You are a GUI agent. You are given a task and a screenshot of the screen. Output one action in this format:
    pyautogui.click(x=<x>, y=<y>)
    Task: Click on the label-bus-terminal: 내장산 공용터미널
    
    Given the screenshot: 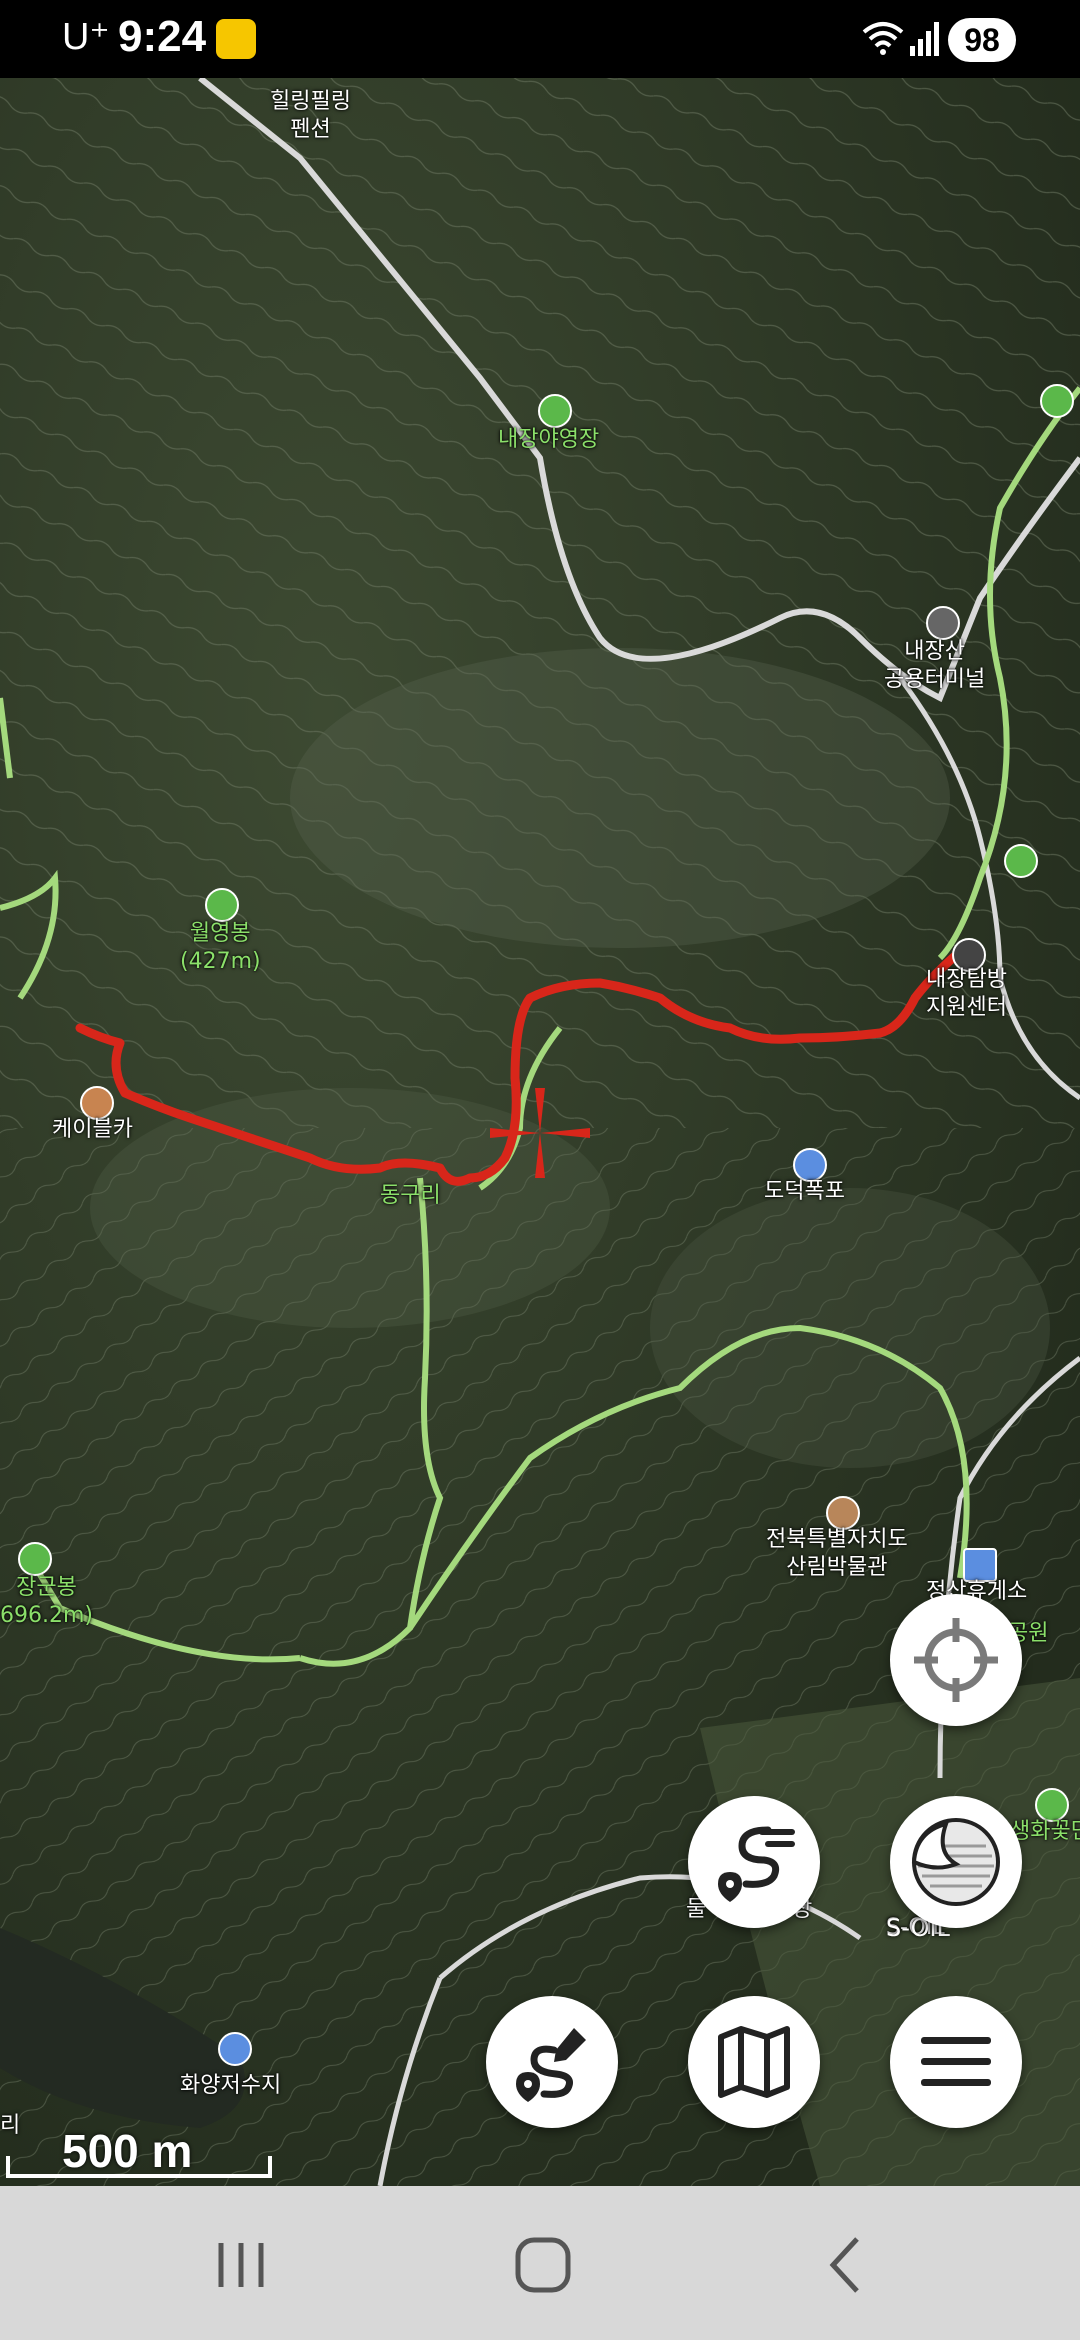 What is the action you would take?
    pyautogui.click(x=935, y=665)
    